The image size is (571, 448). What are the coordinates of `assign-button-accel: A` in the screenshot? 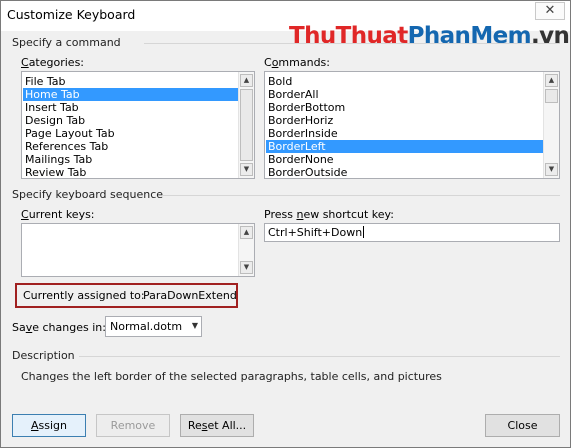 It's located at (34, 425).